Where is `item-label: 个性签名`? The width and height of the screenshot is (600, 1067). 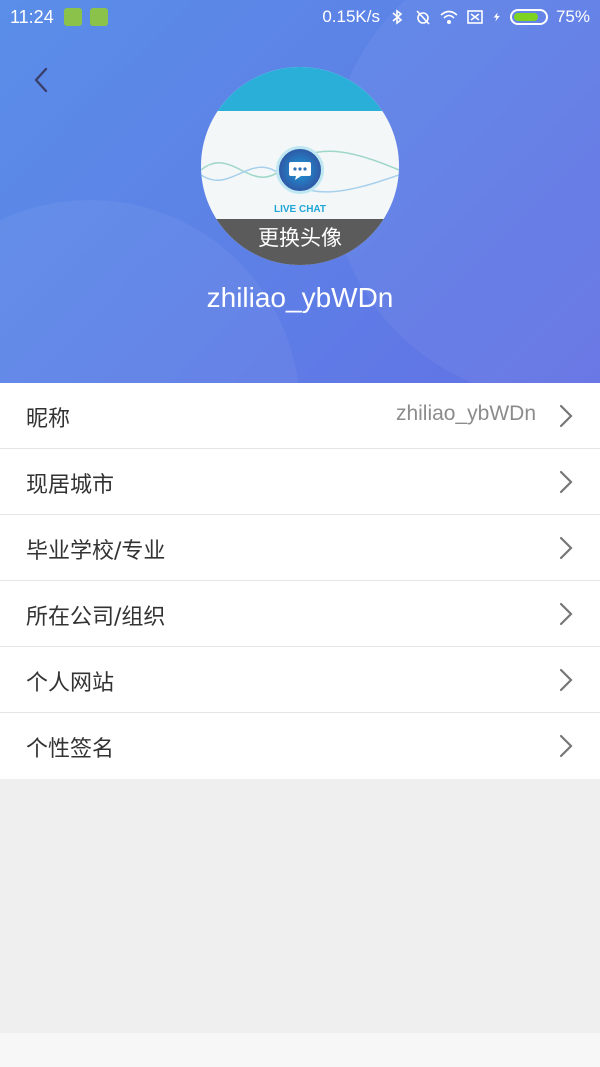
item-label: 个性签名 is located at coordinates (70, 749).